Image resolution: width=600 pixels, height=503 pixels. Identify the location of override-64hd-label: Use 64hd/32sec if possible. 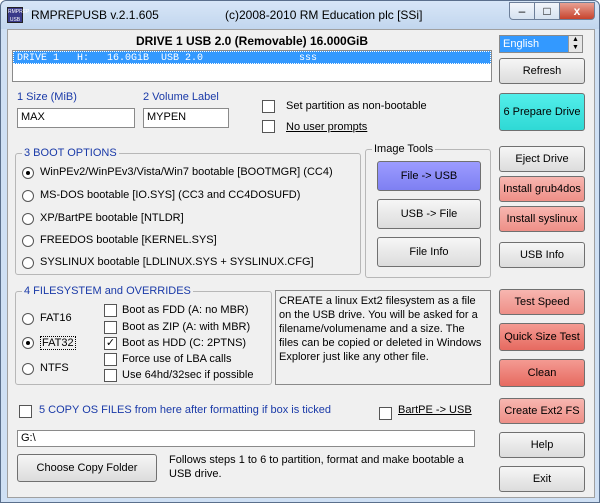
(188, 375).